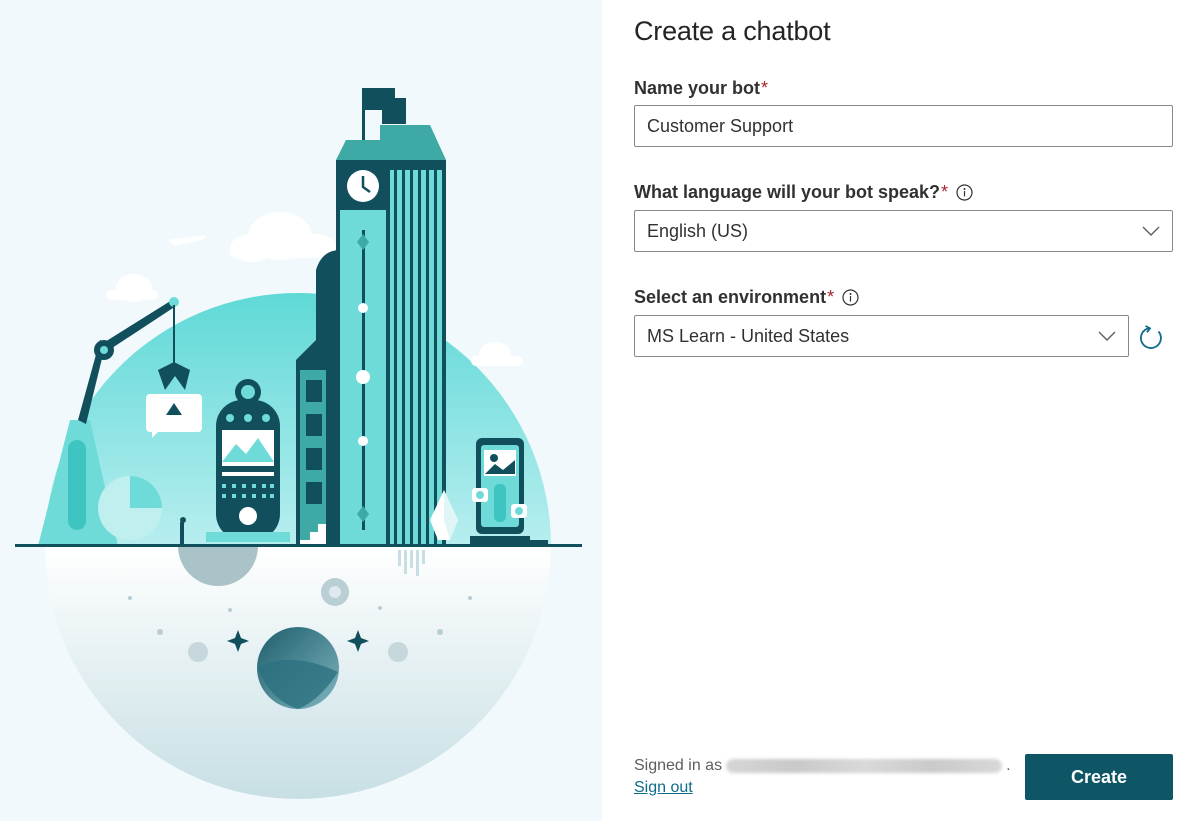  I want to click on sign-out-link: Sign out, so click(663, 788).